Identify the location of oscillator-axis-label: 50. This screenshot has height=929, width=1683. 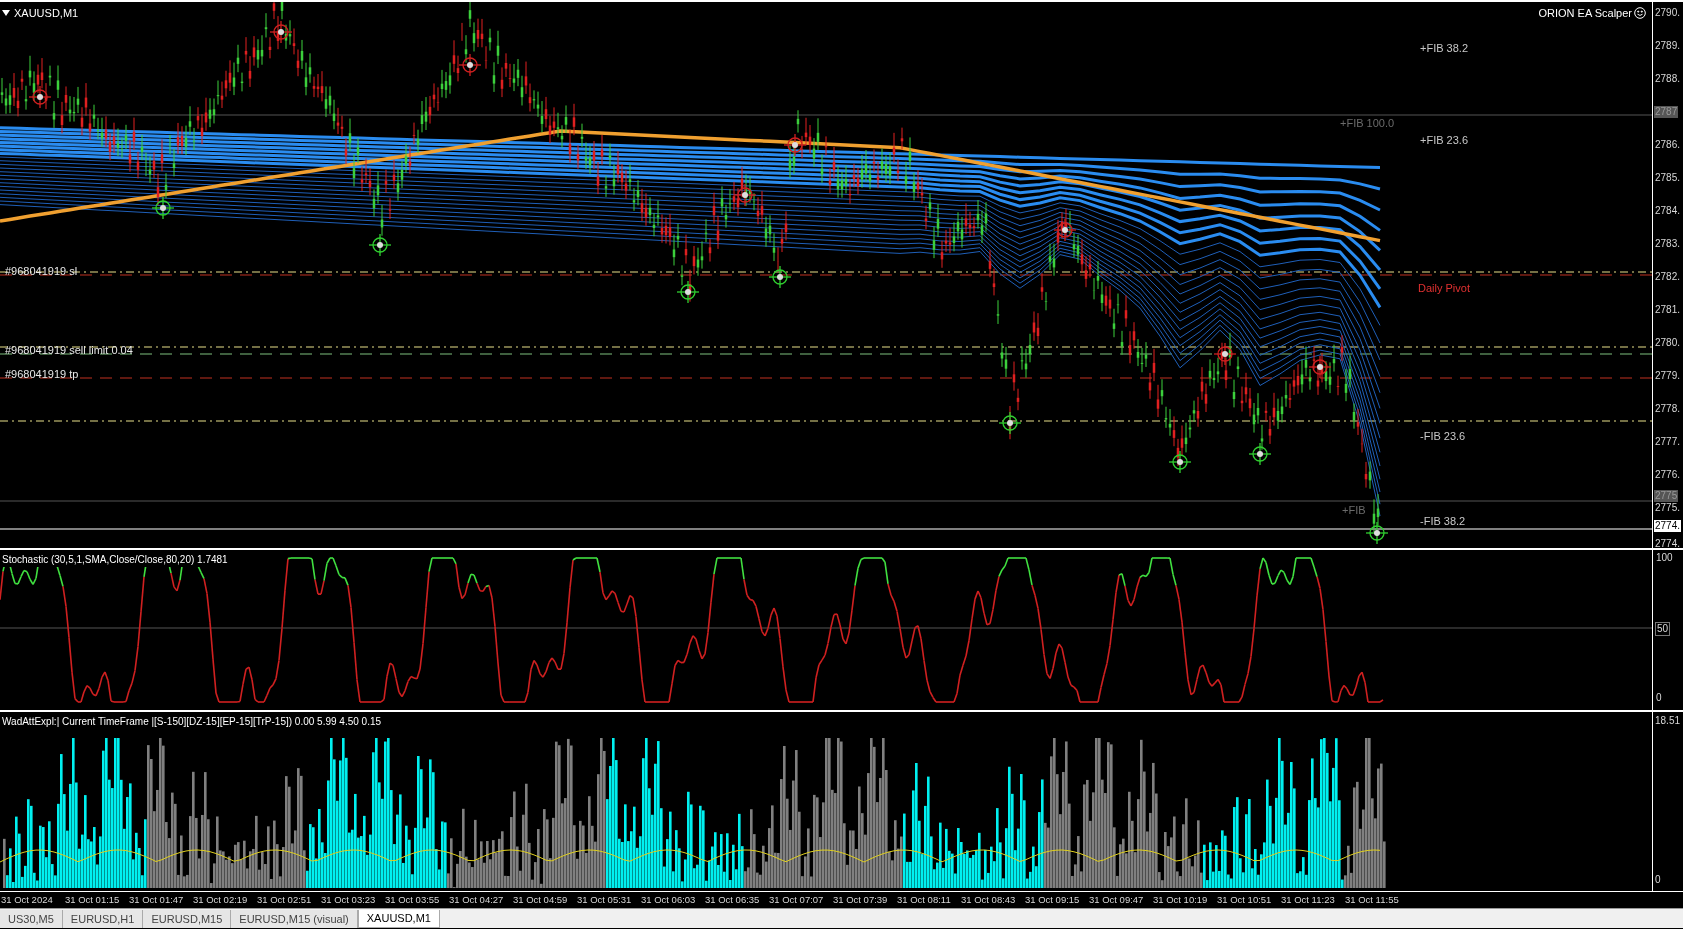
(1663, 629).